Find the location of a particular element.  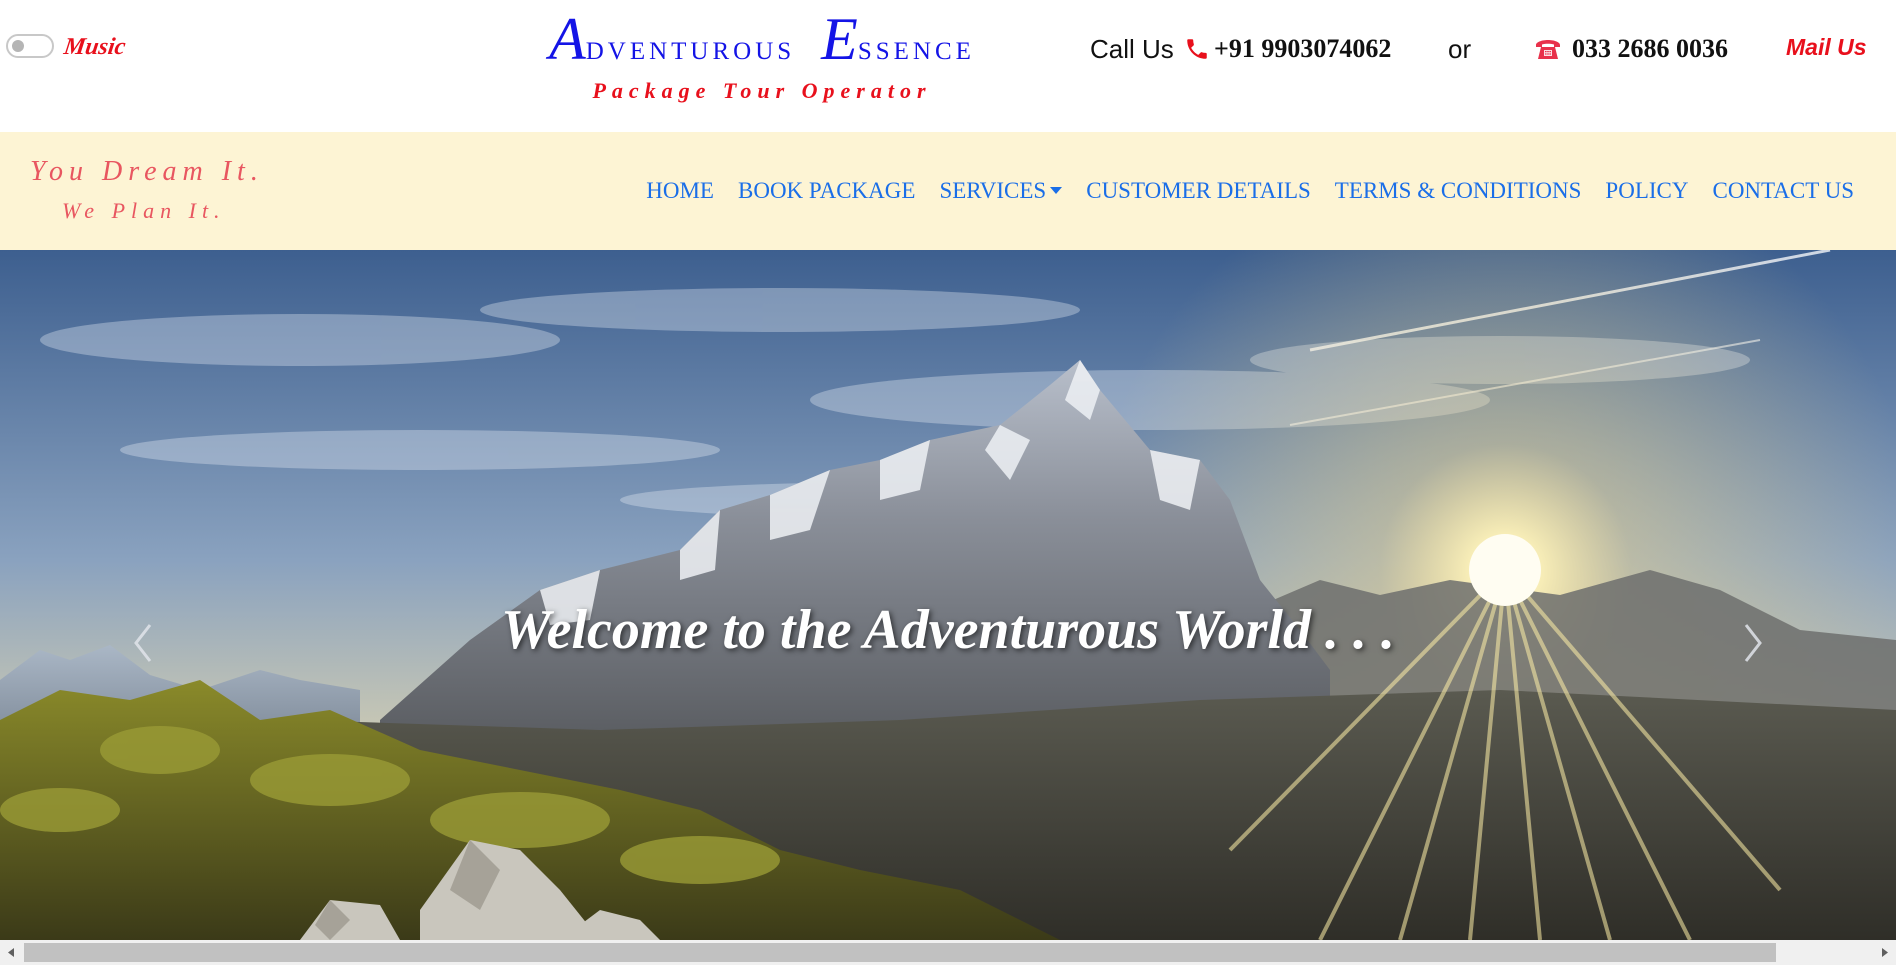

hero-caption: Welcome to the Adventurous World . . . is located at coordinates (948, 630).